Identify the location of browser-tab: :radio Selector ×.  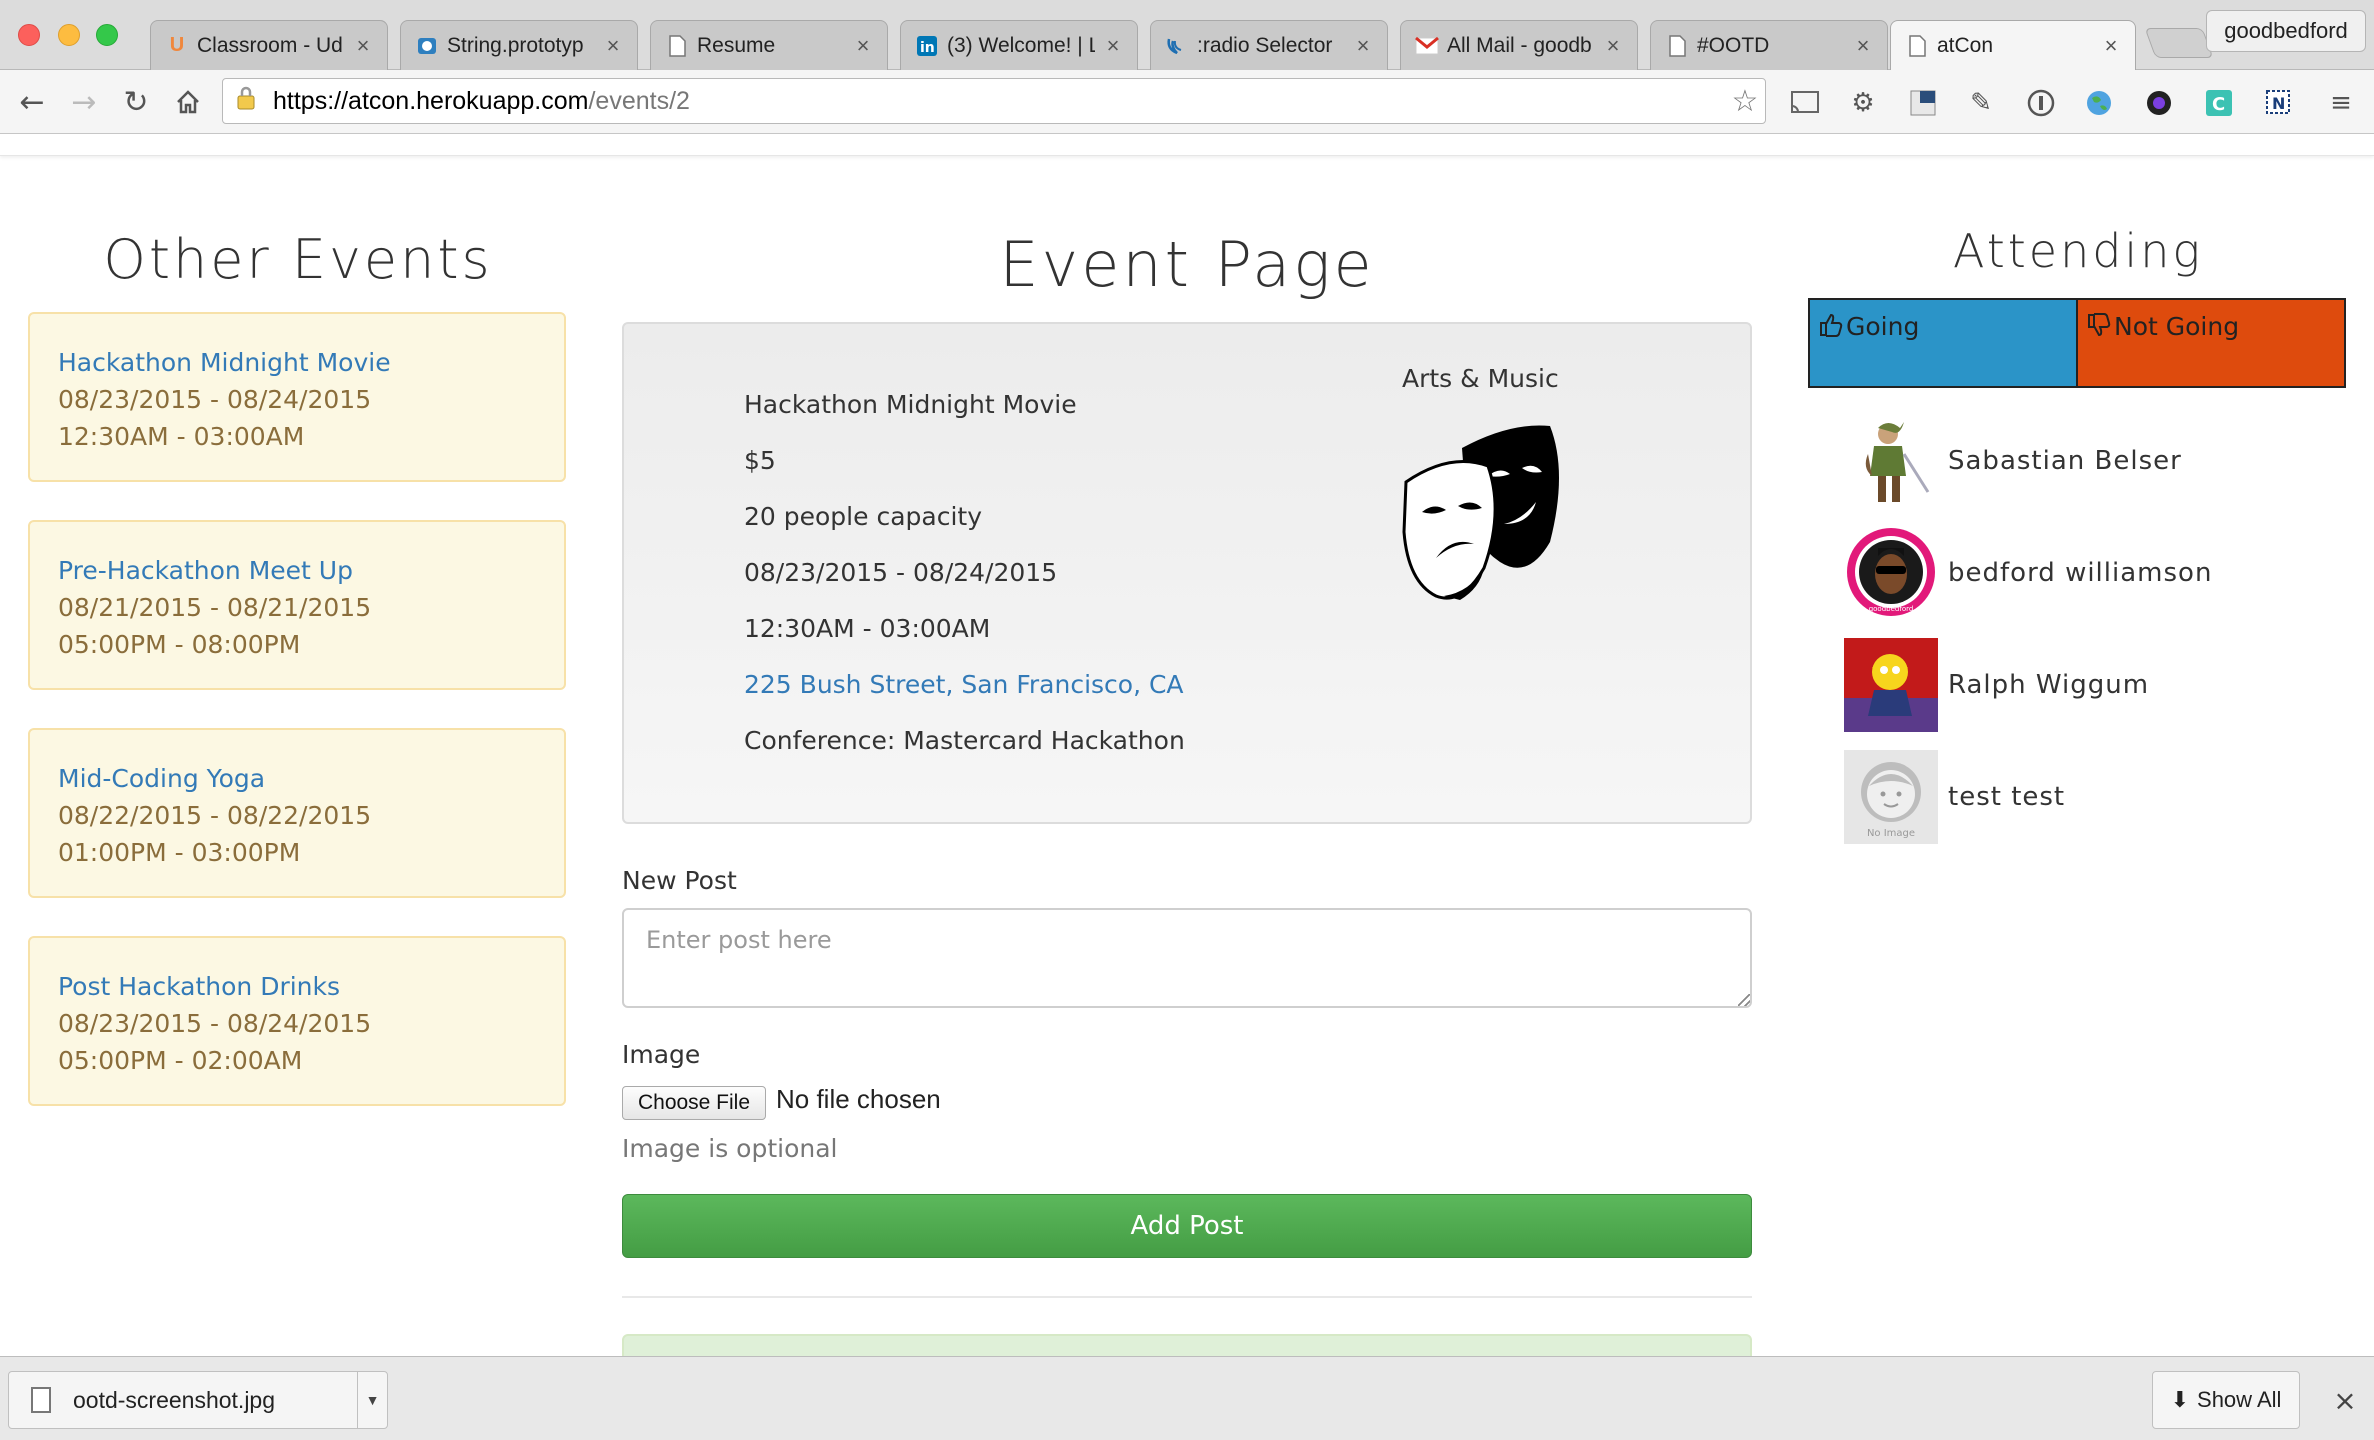
(1269, 45).